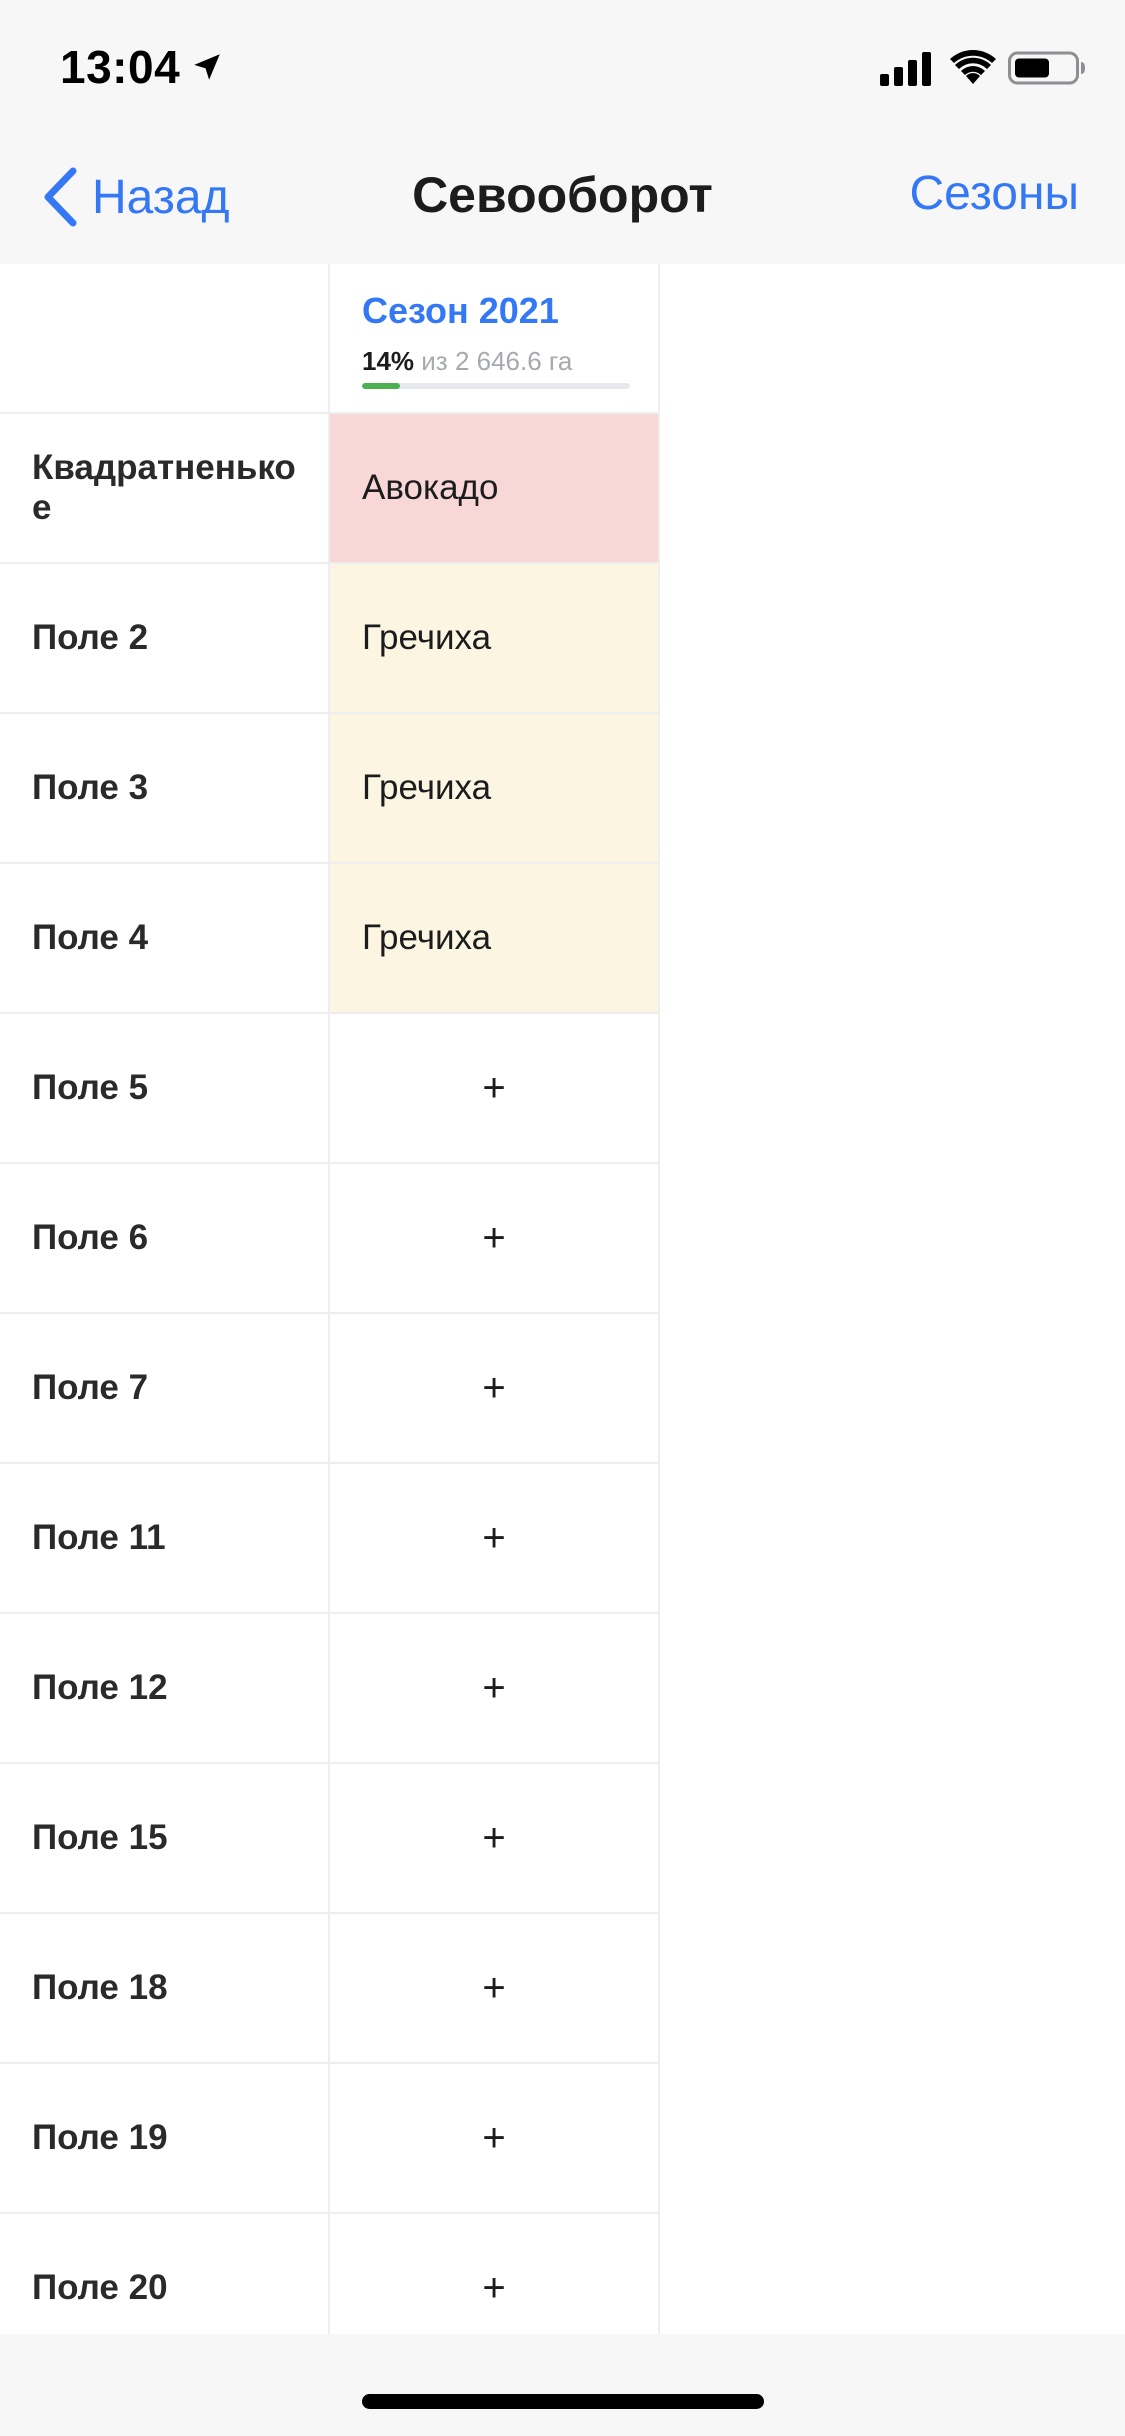  What do you see at coordinates (973, 67) in the screenshot?
I see `wifi-icon` at bounding box center [973, 67].